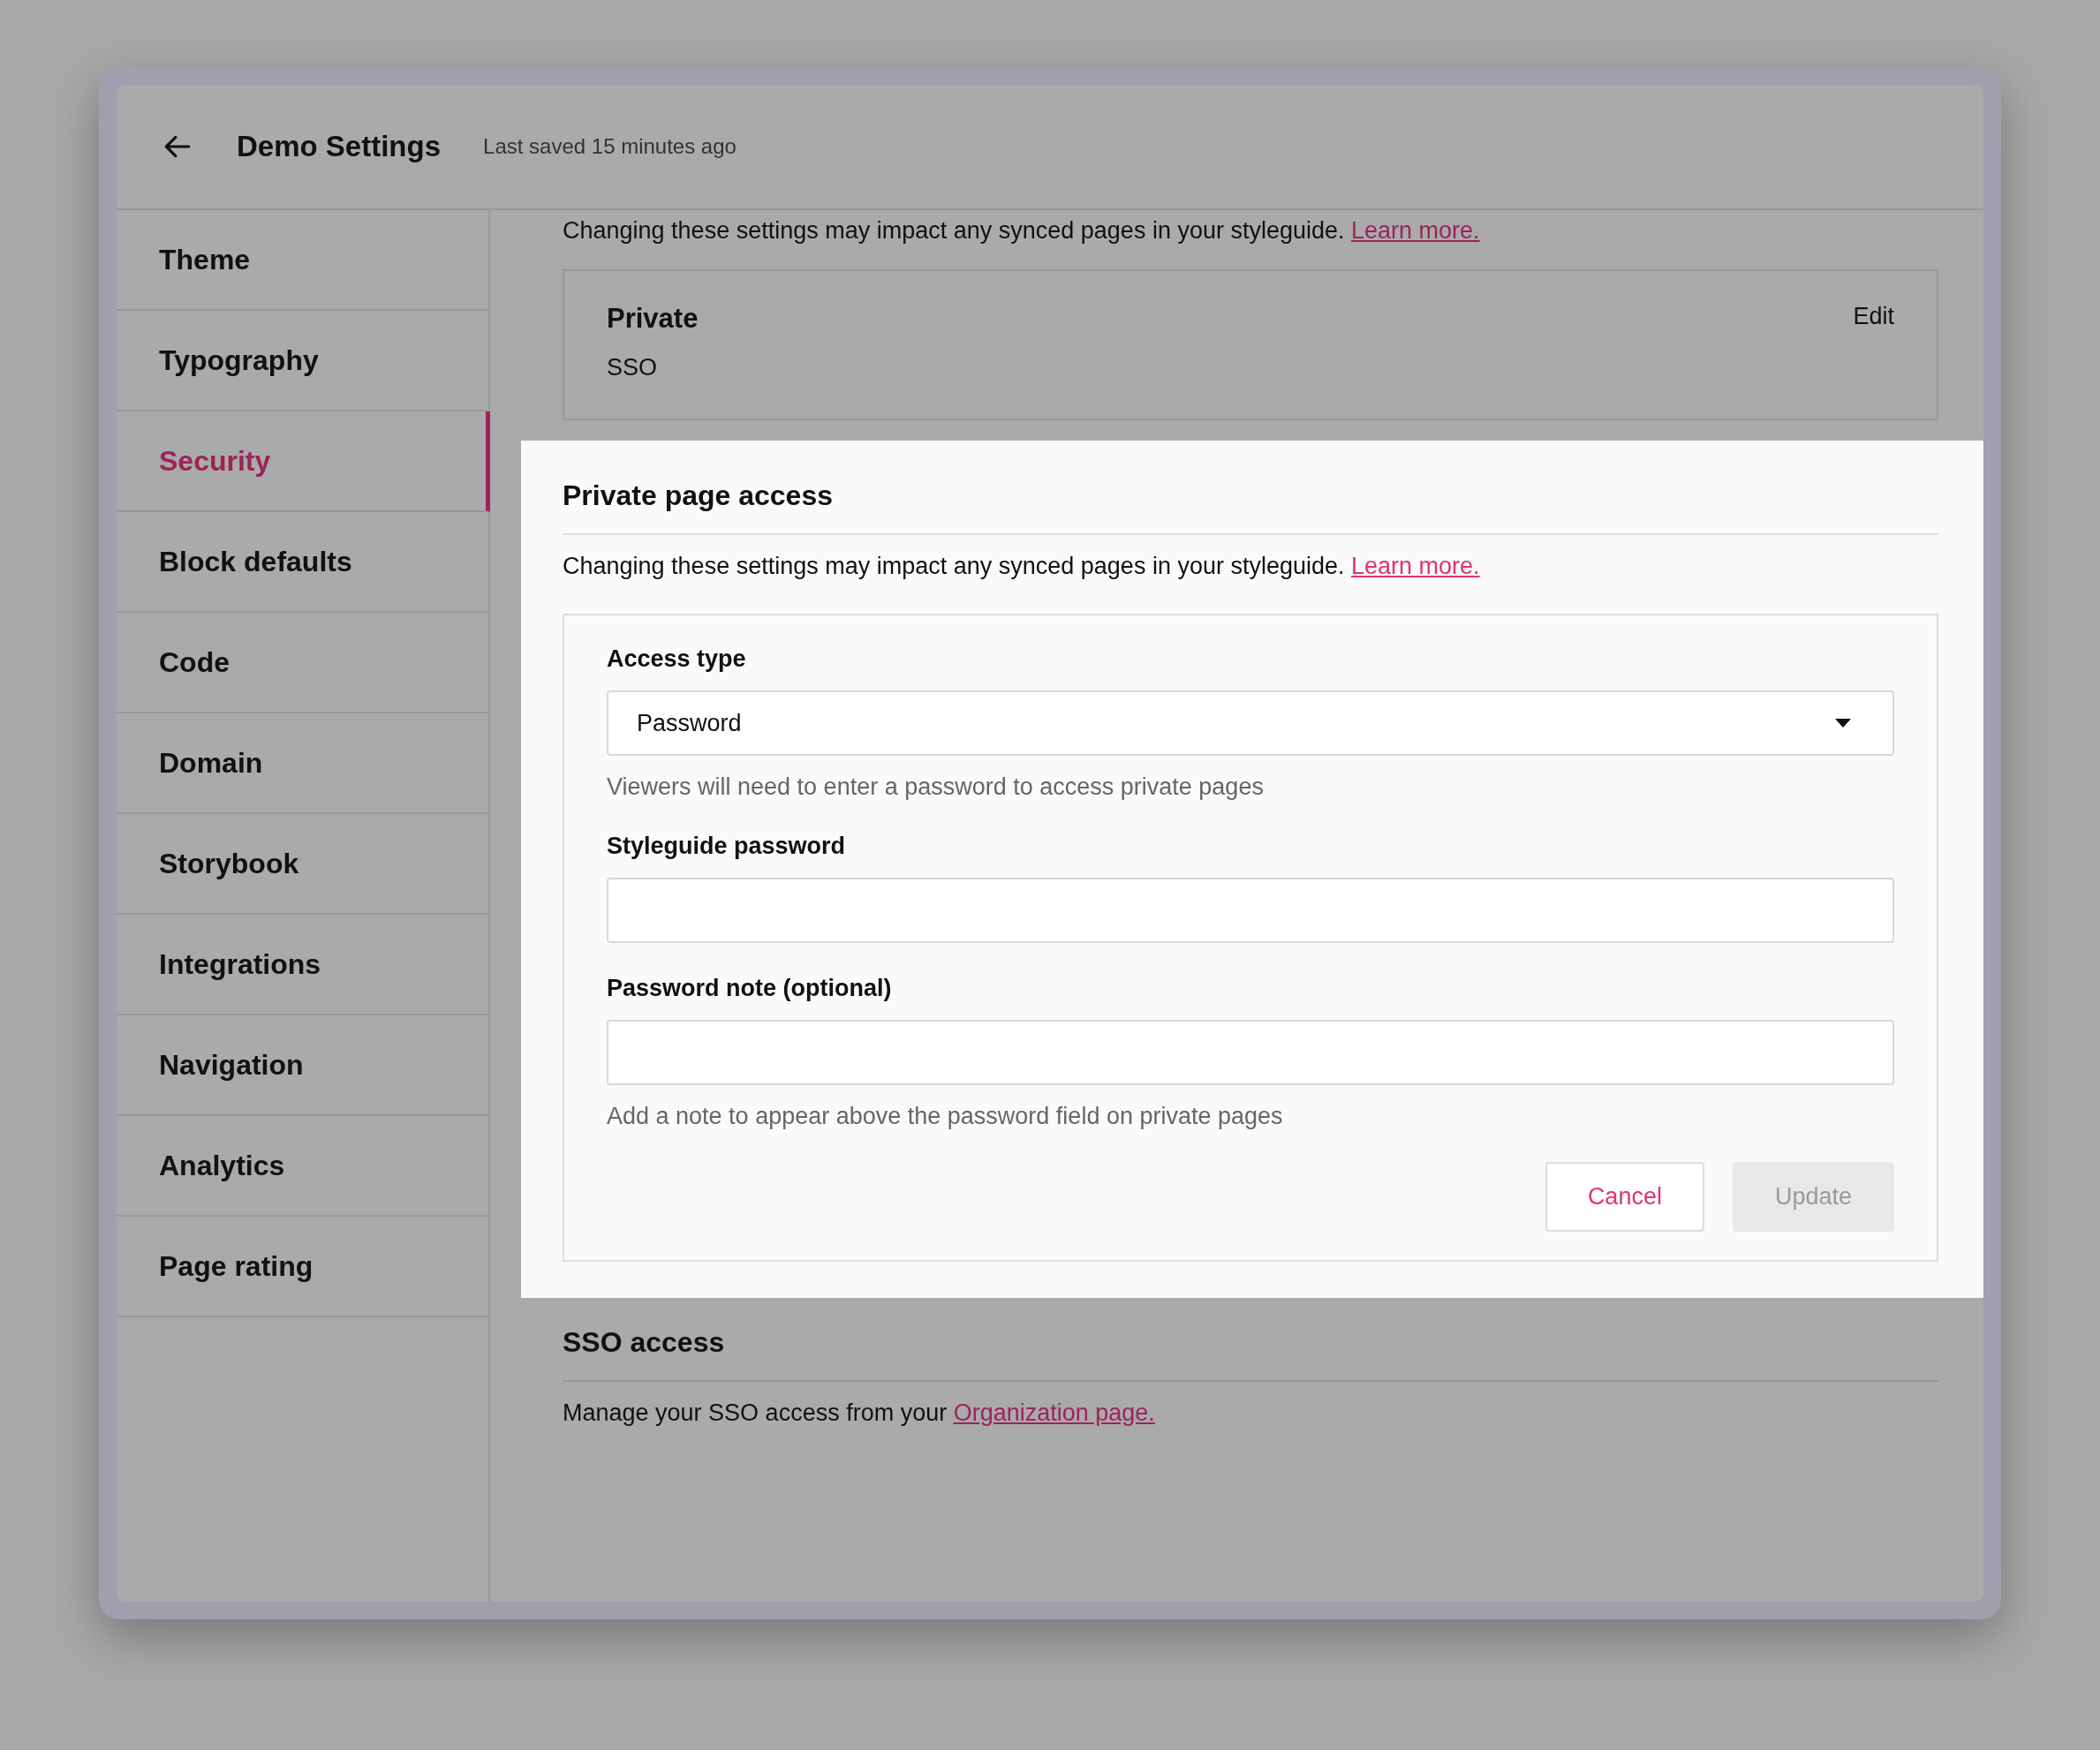 The height and width of the screenshot is (1750, 2100). Describe the element at coordinates (303, 562) in the screenshot. I see `sidebar-item: Block defaults` at that location.